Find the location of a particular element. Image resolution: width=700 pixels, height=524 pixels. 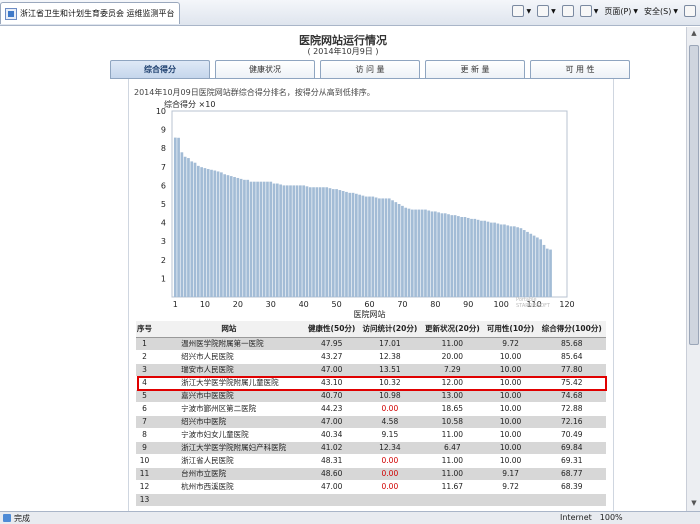

table-cell: 69.31 is located at coordinates (571, 461).